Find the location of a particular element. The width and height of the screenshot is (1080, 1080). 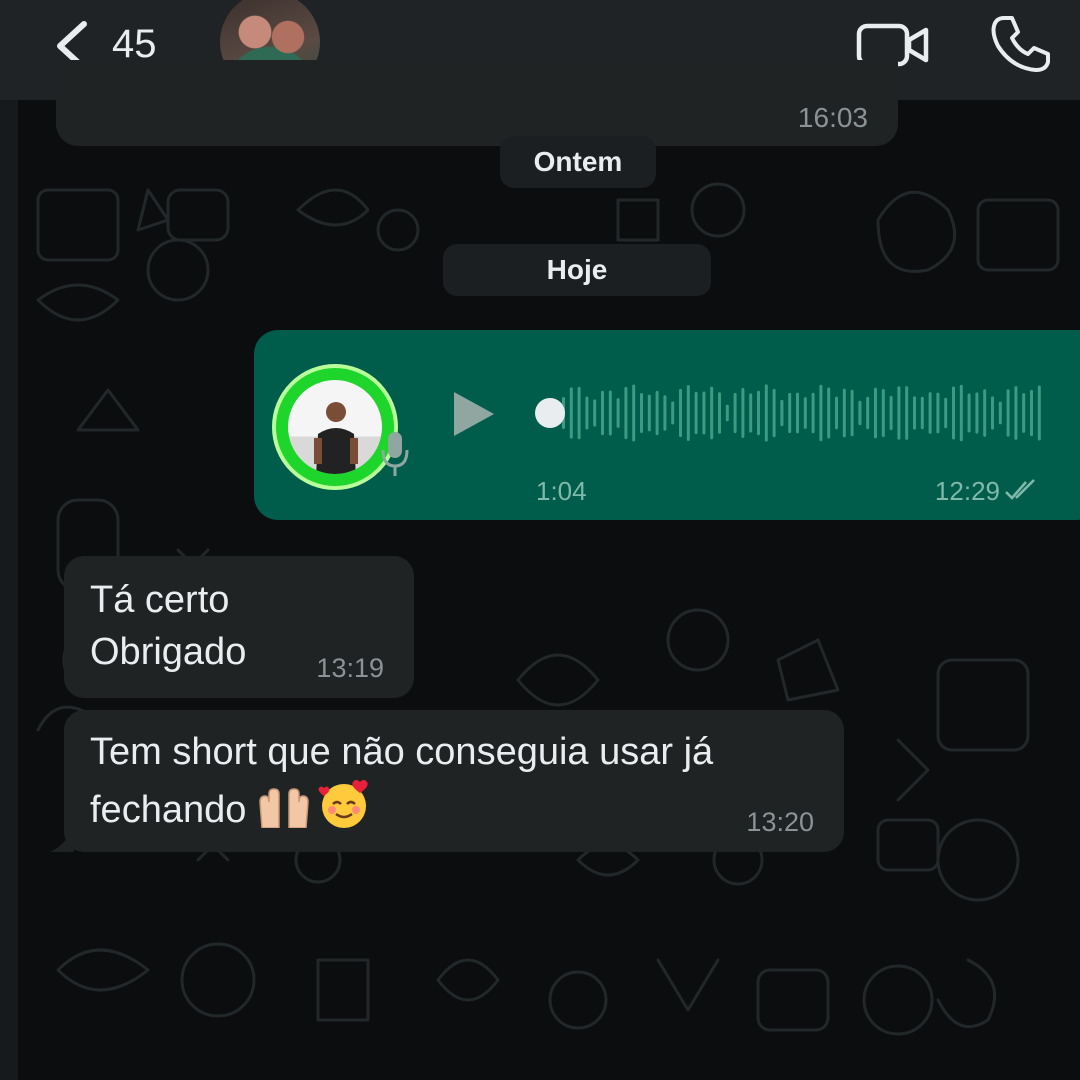

voice-waveform is located at coordinates (794, 413).